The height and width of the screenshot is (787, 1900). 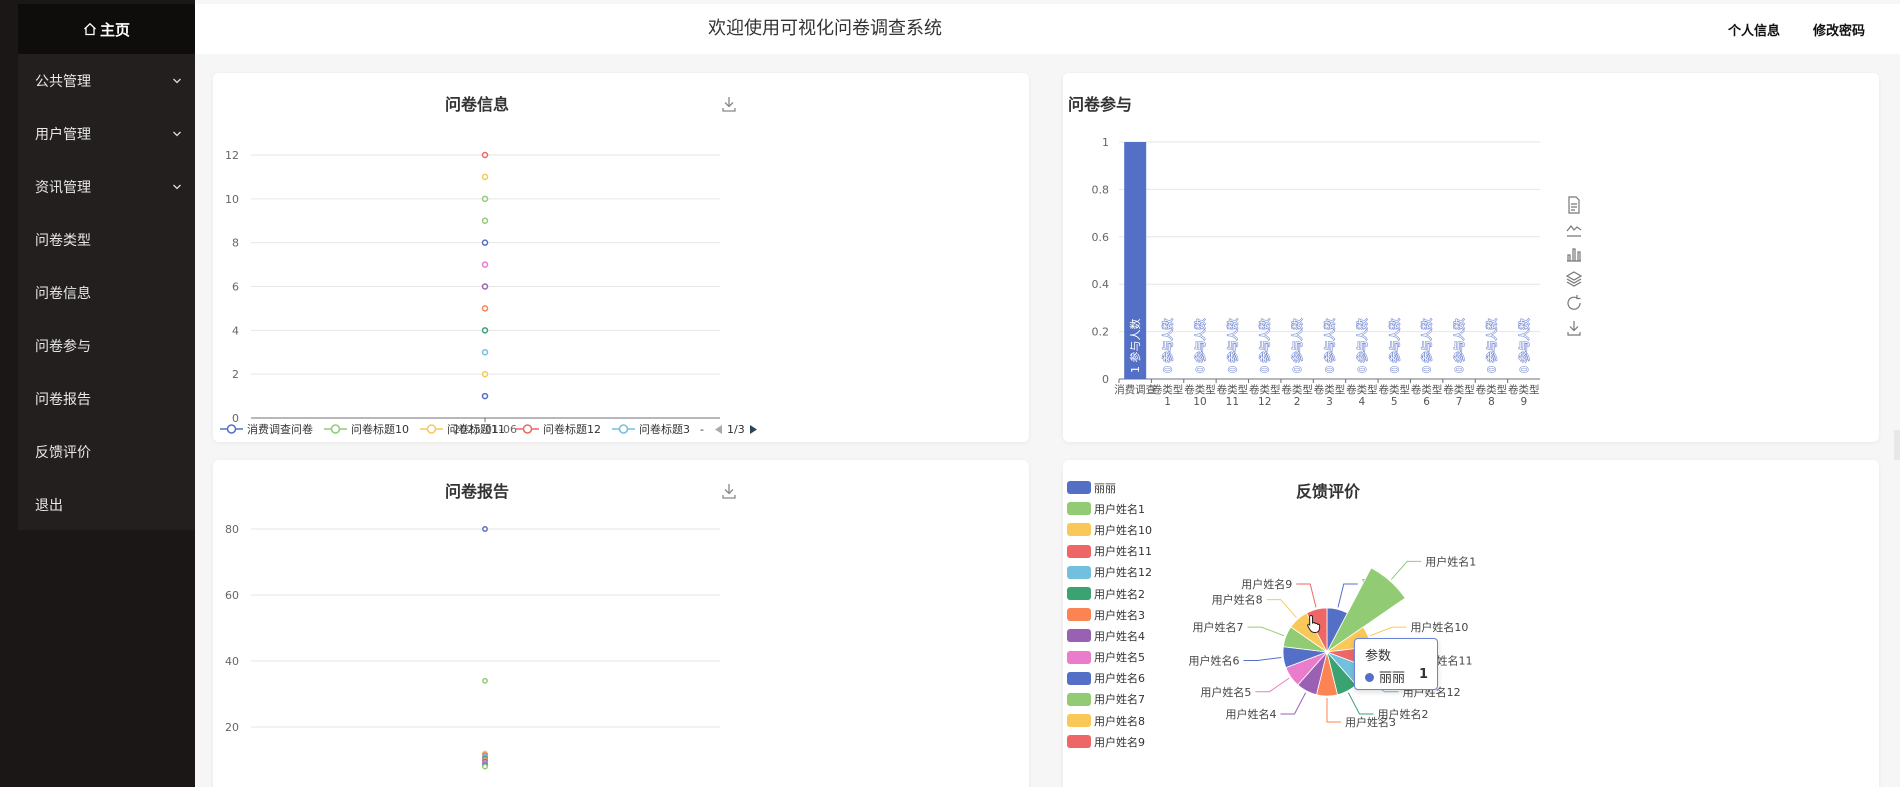 What do you see at coordinates (1574, 205) in the screenshot?
I see `toolbox-data-view-icon` at bounding box center [1574, 205].